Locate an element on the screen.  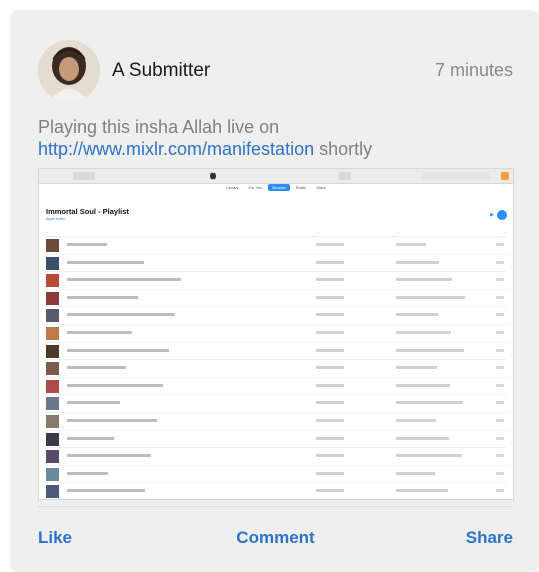
like-button: Like is located at coordinates (55, 538).